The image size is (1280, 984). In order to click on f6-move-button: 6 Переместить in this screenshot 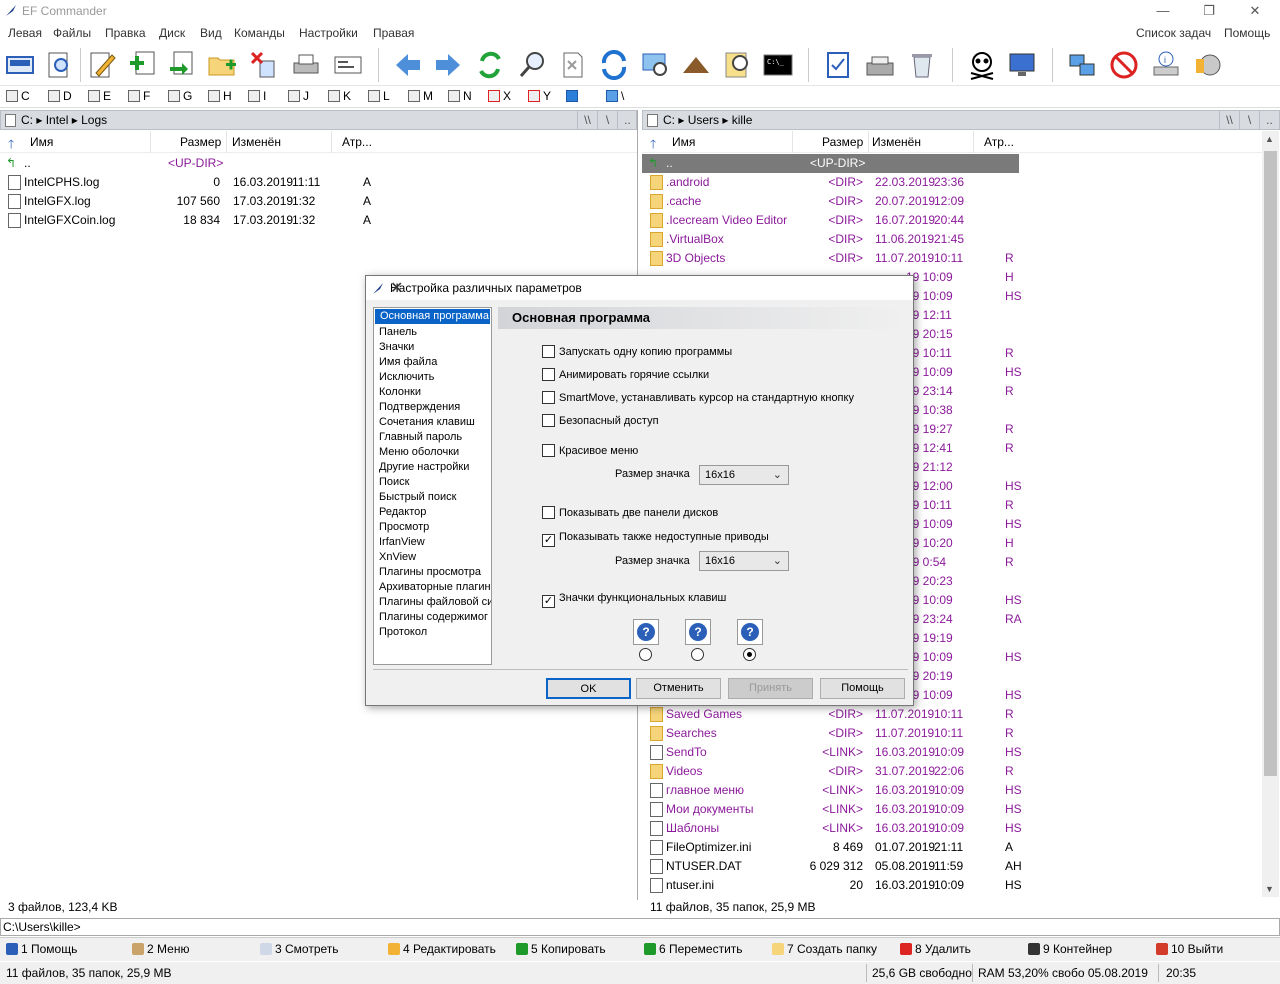, I will do `click(693, 949)`.